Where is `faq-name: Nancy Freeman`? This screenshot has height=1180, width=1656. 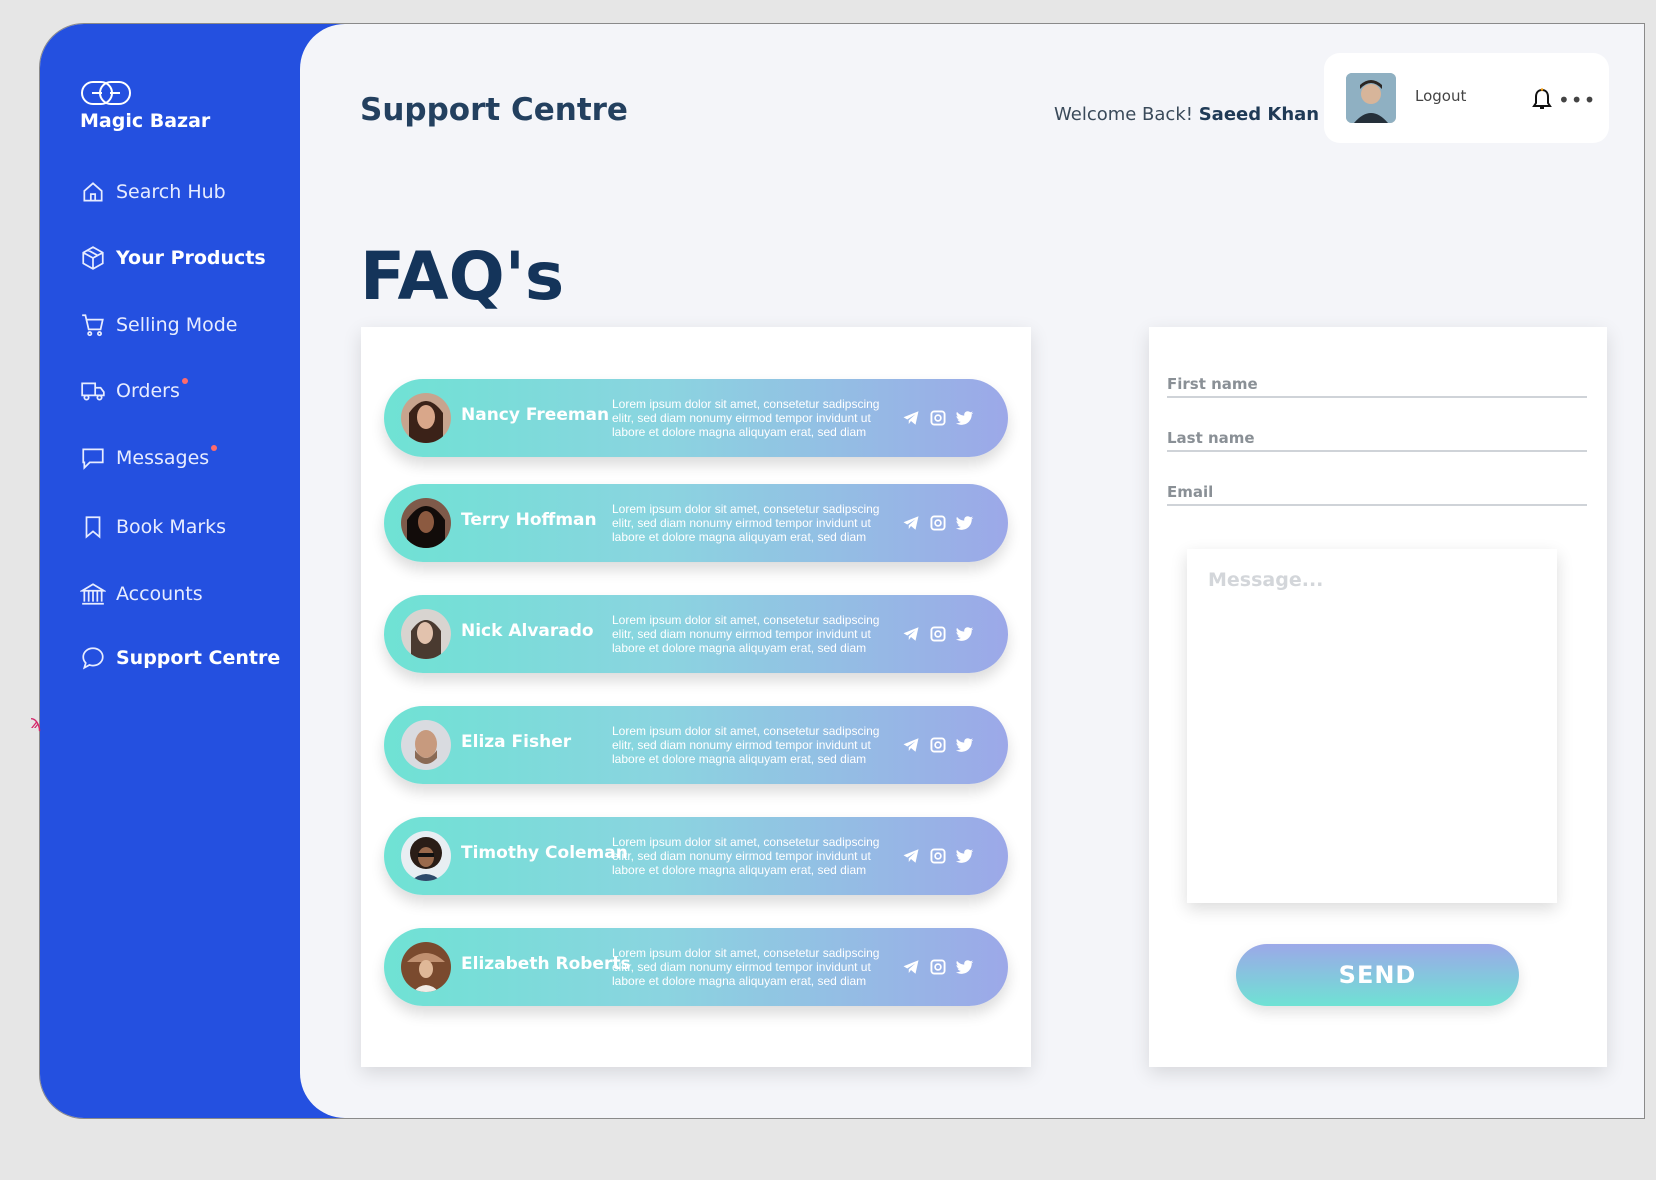 faq-name: Nancy Freeman is located at coordinates (535, 415).